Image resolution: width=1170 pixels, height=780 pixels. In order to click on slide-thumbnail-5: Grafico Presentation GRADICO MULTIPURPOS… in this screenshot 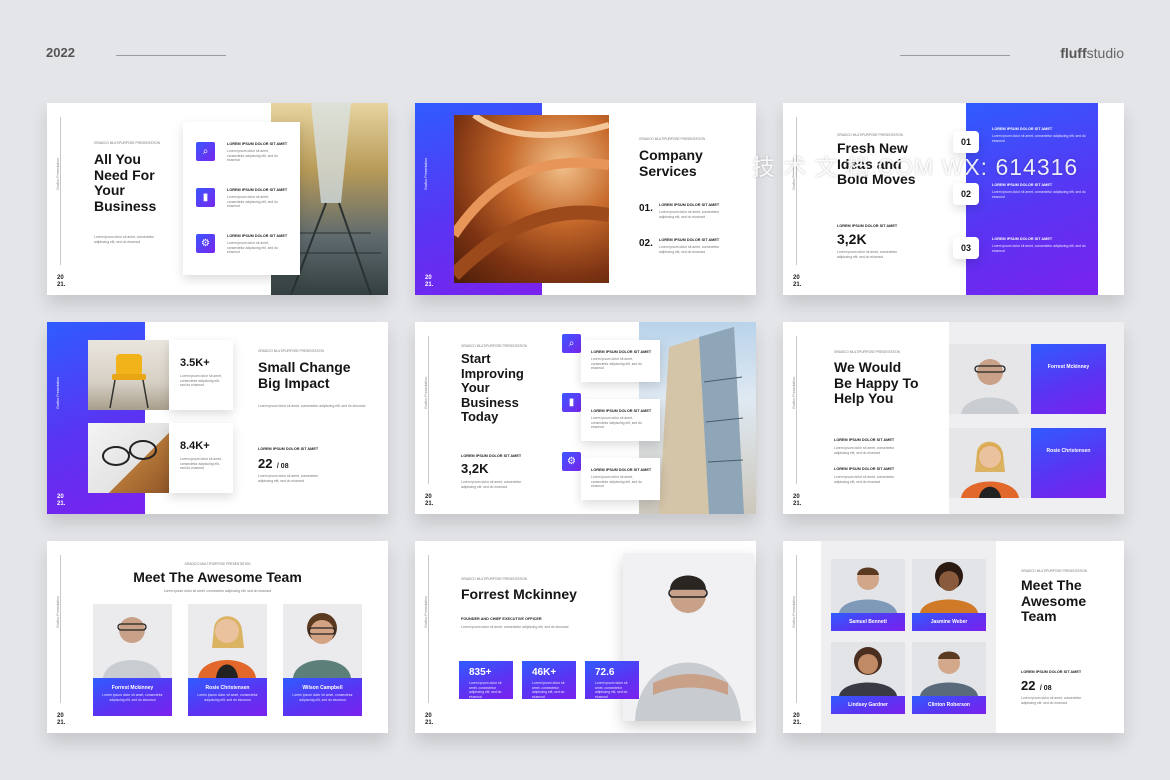, I will do `click(585, 418)`.